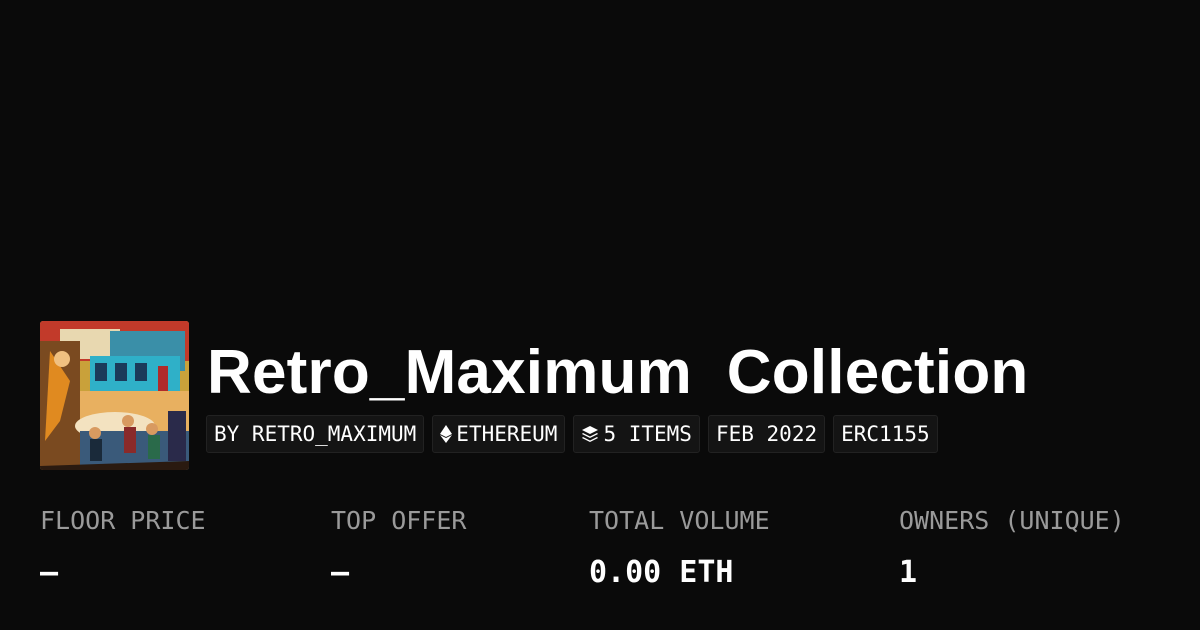  I want to click on date-label: FEB 2022, so click(766, 434).